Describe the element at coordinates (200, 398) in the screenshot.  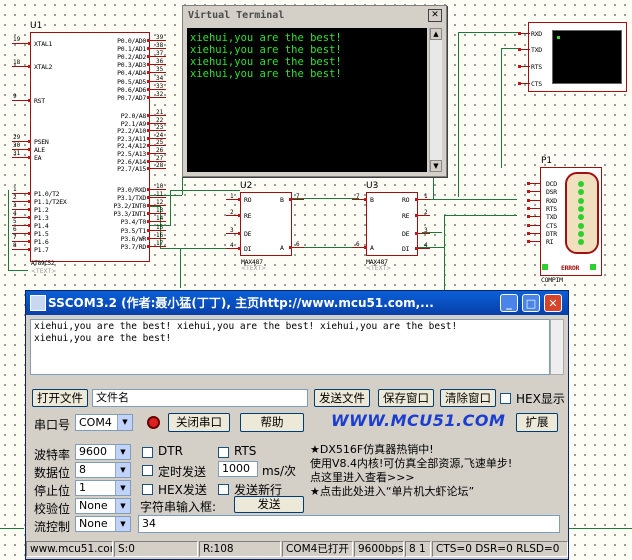
I see `filename-field: 文件名` at that location.